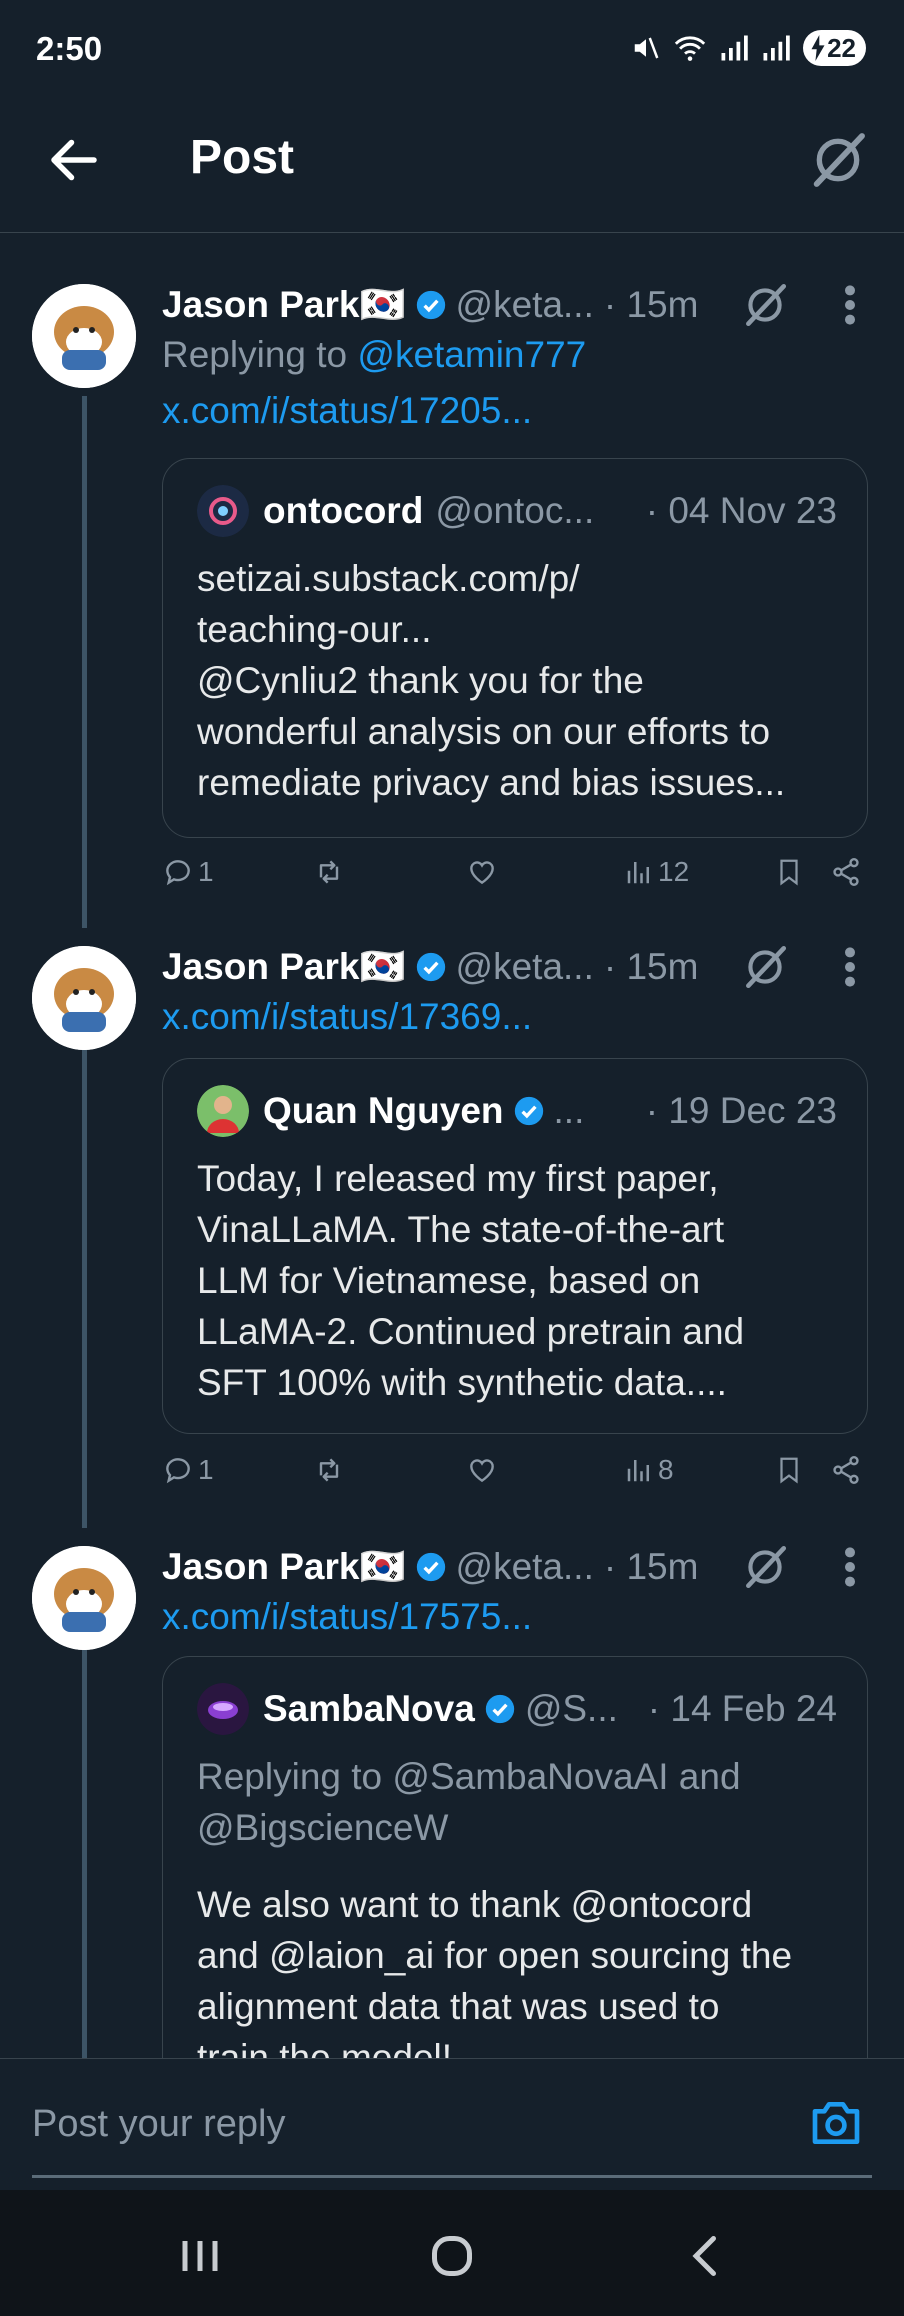 The image size is (904, 2316). I want to click on views-count: 12, so click(674, 871).